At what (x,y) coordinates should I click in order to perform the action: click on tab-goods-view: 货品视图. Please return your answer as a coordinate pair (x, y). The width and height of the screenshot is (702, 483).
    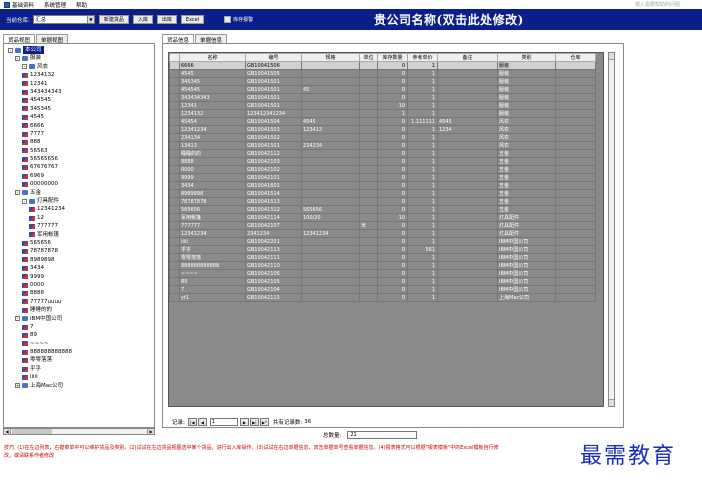
    Looking at the image, I should click on (19, 39).